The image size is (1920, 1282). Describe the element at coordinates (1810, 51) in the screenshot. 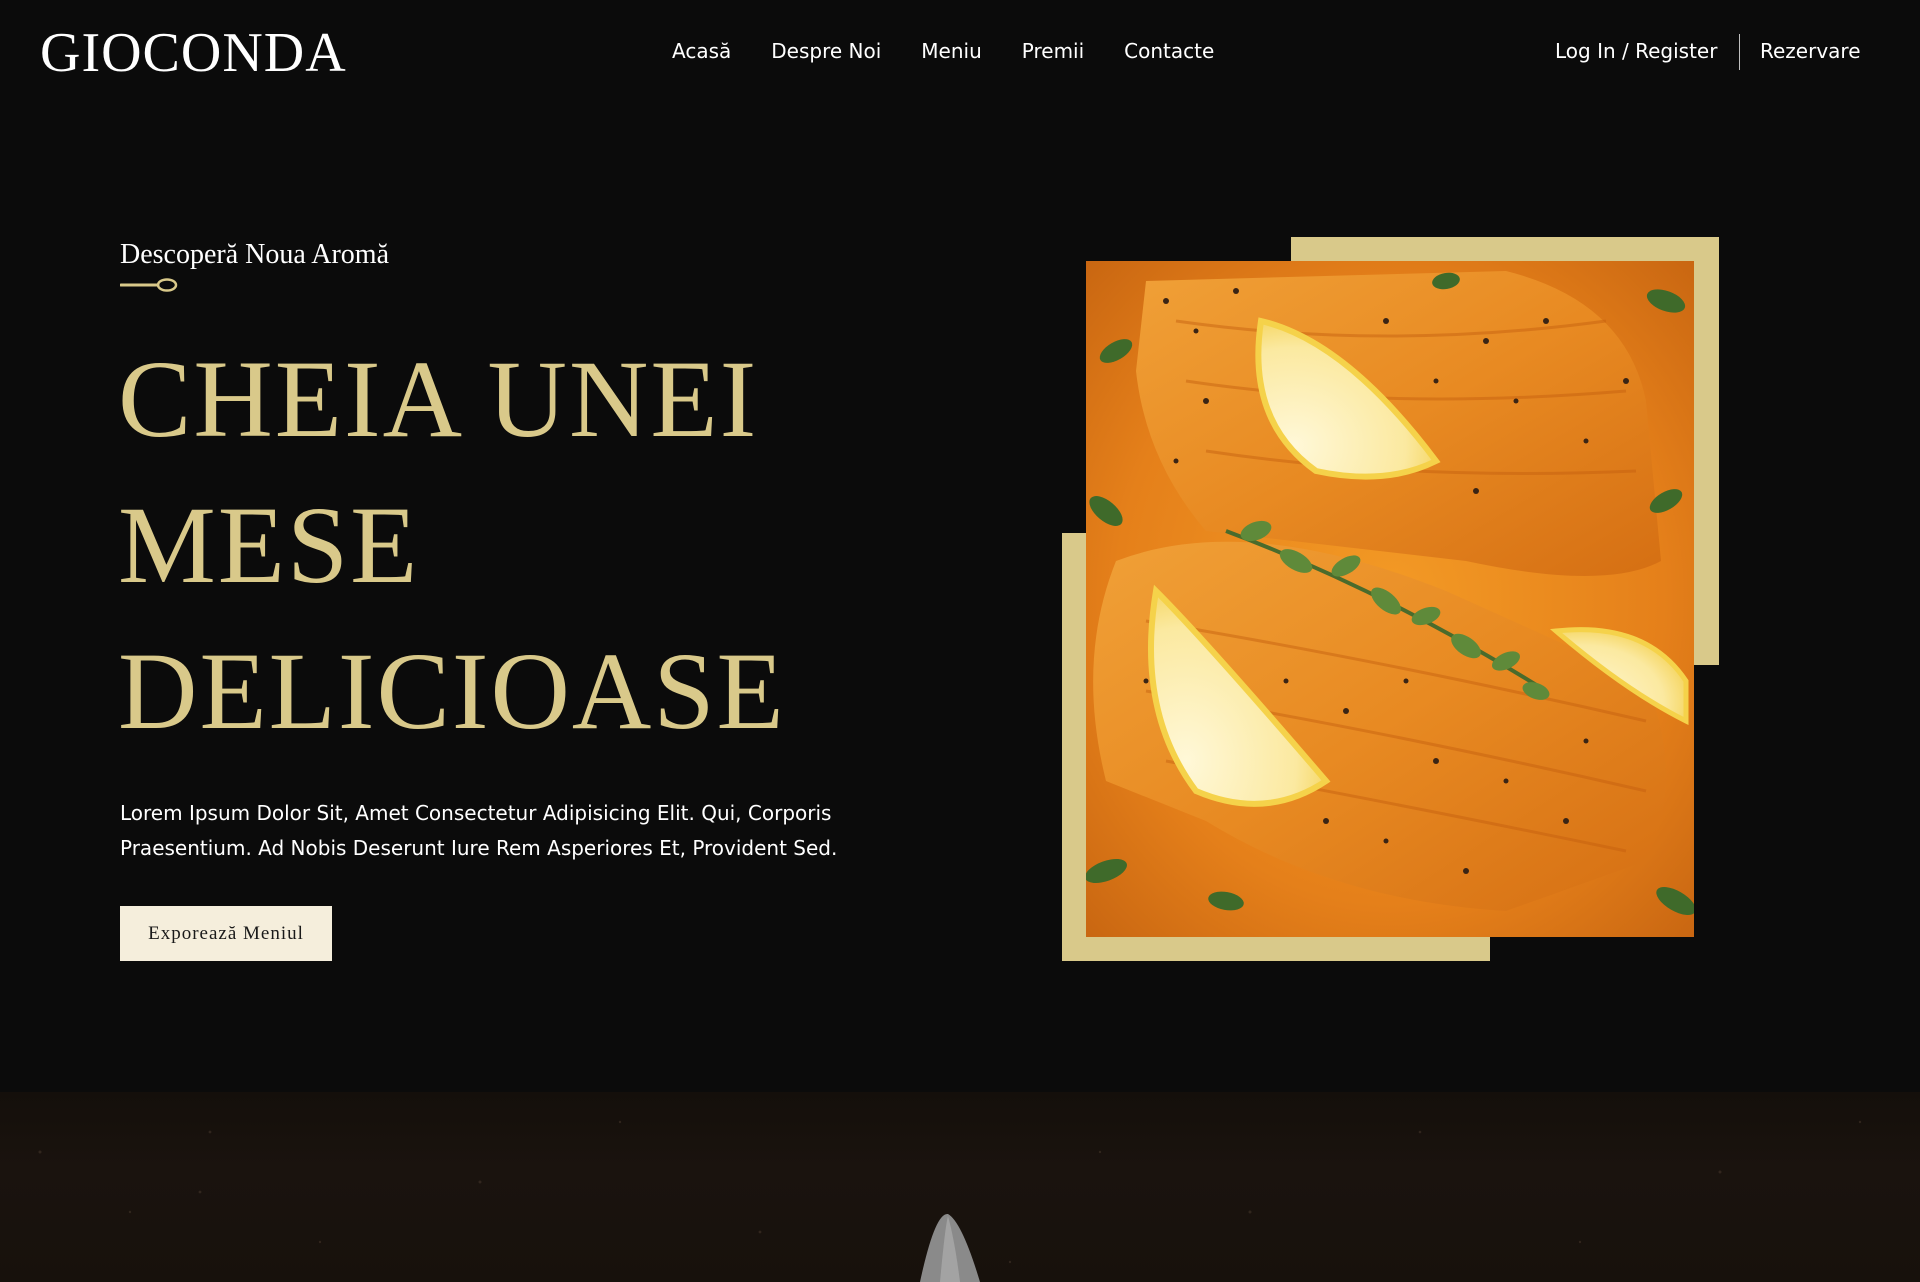

I see `reservation-link: Rezervare` at that location.